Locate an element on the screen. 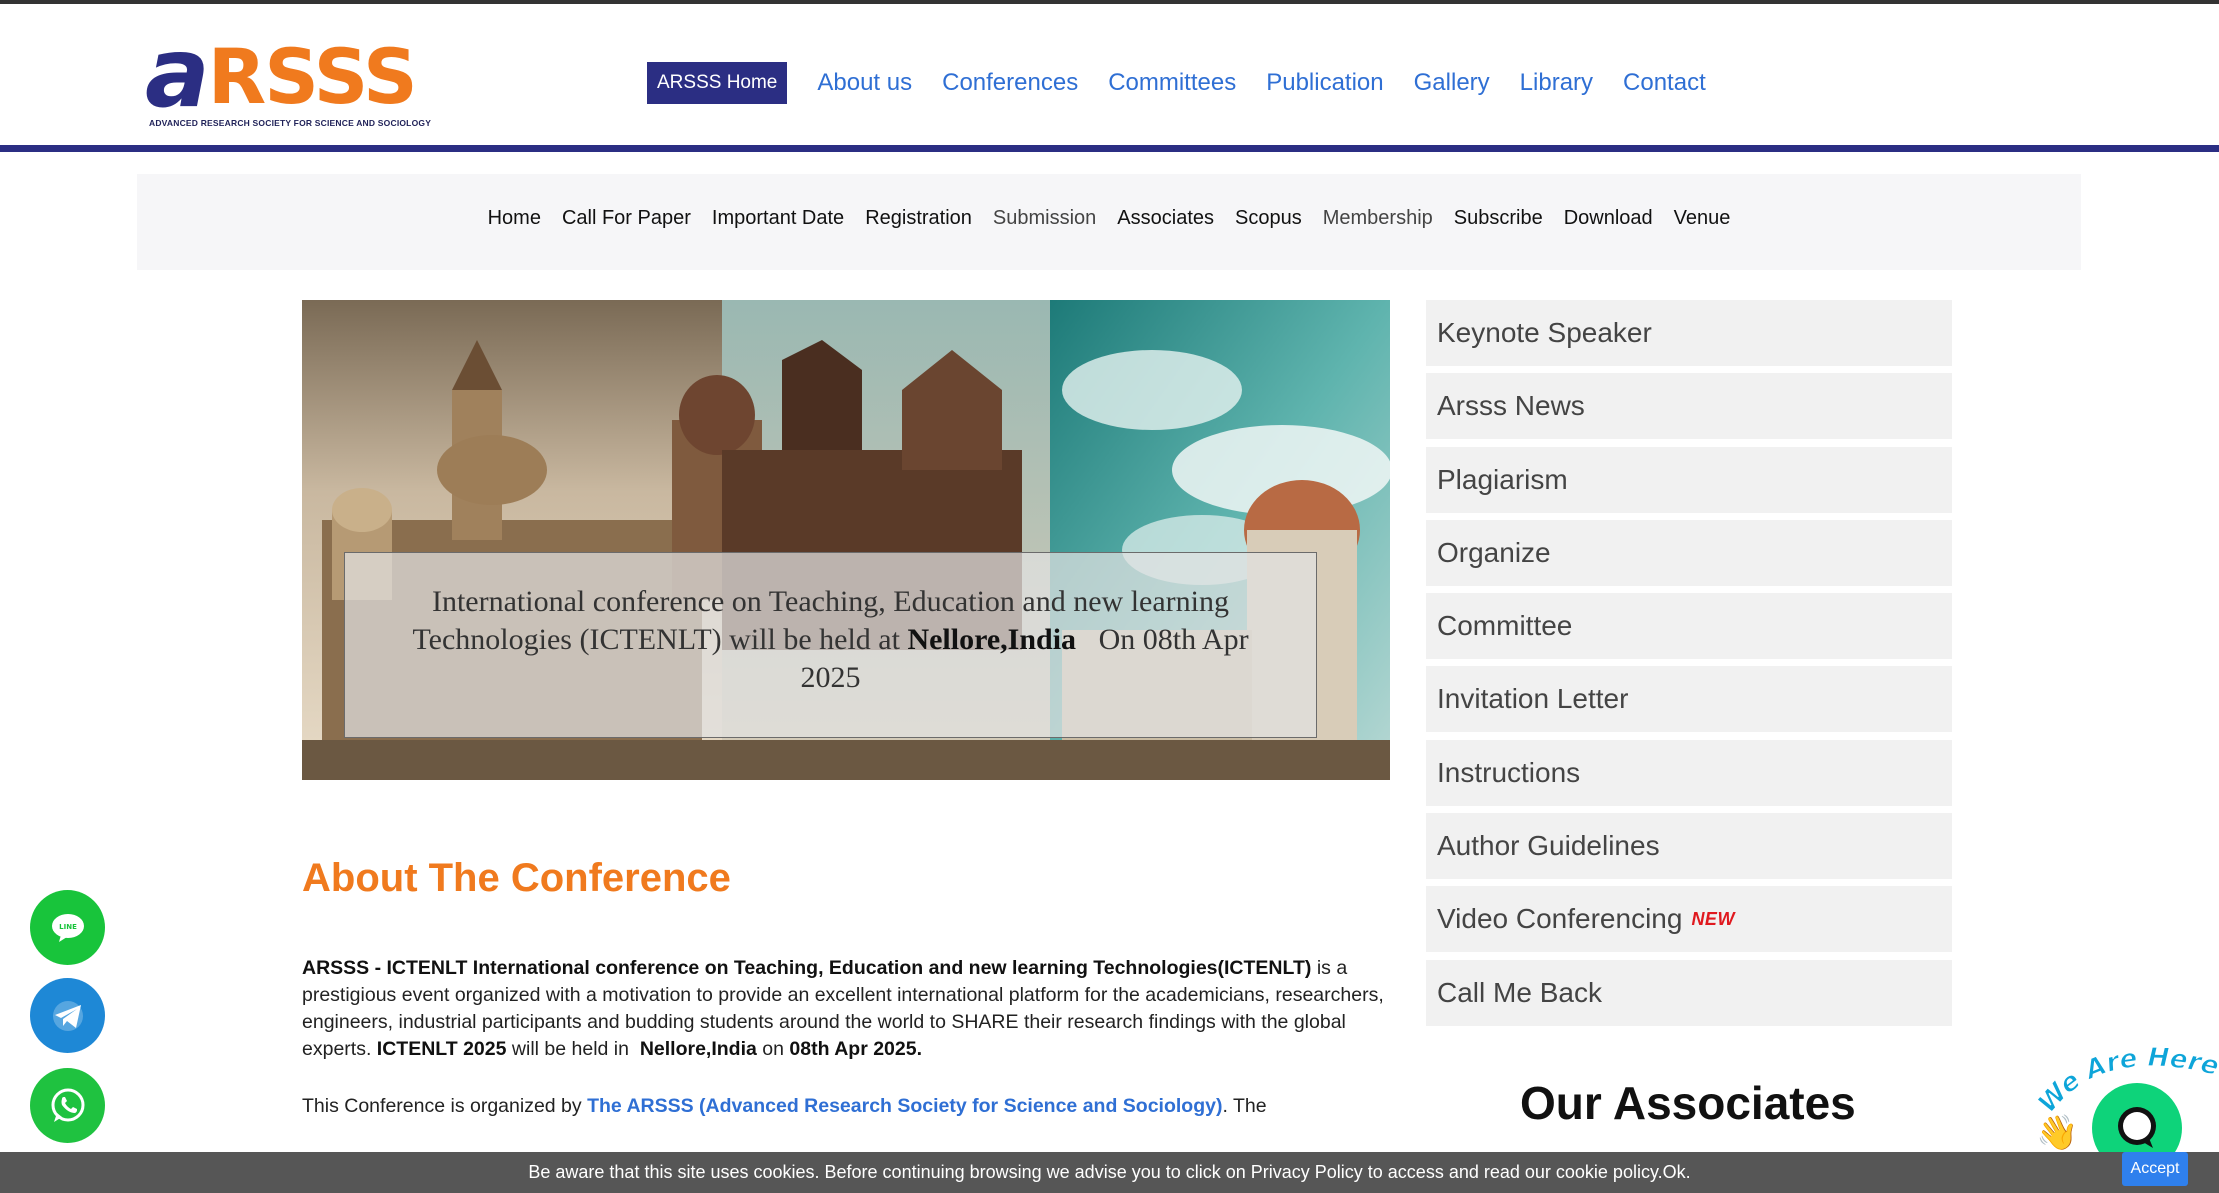  line-chat-button: LINE is located at coordinates (67, 927).